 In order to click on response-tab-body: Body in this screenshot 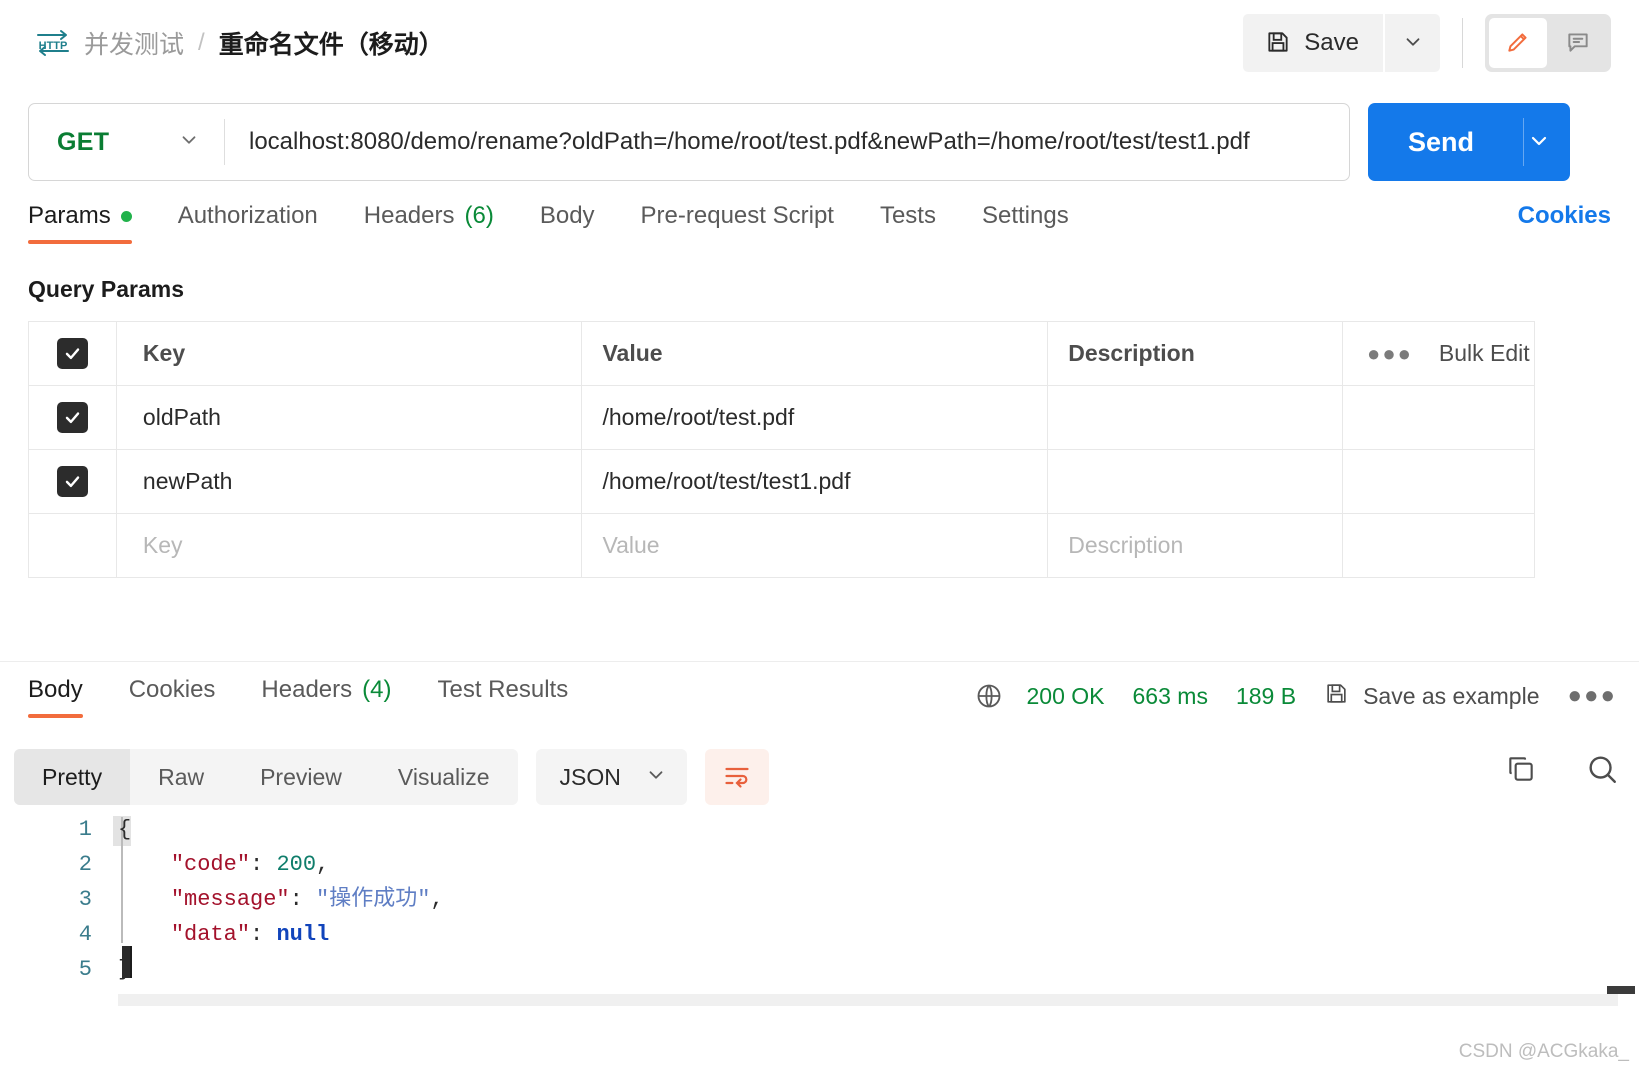, I will do `click(66, 697)`.